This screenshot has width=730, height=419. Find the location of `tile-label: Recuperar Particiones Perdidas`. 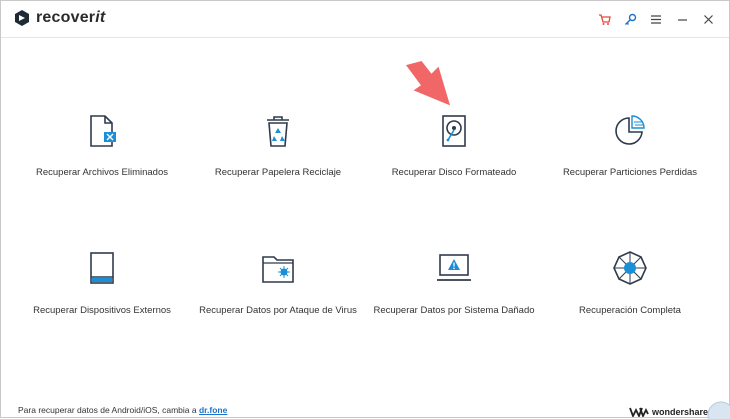

tile-label: Recuperar Particiones Perdidas is located at coordinates (630, 172).